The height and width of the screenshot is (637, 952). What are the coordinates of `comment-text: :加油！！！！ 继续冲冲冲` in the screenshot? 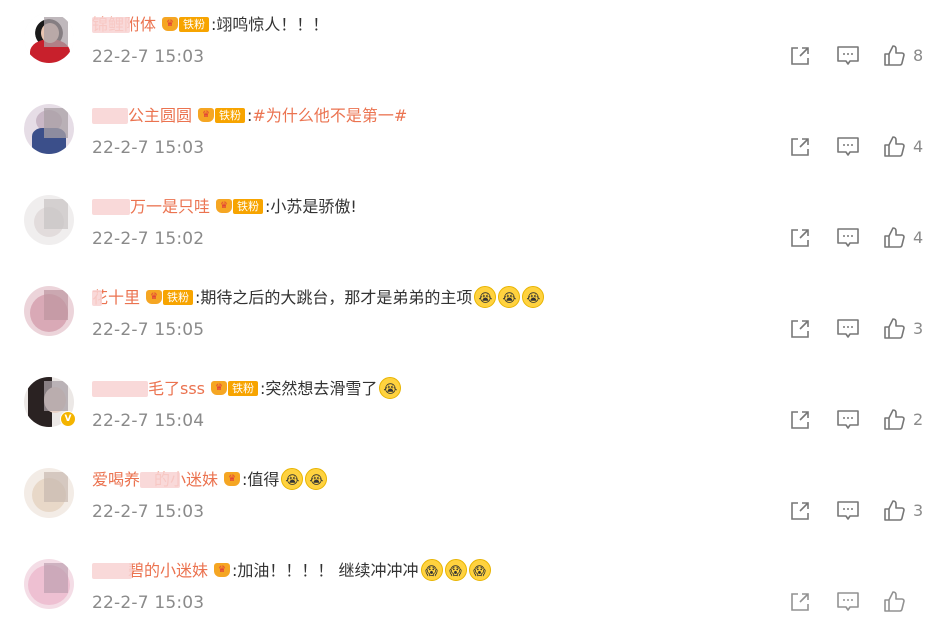 It's located at (325, 570).